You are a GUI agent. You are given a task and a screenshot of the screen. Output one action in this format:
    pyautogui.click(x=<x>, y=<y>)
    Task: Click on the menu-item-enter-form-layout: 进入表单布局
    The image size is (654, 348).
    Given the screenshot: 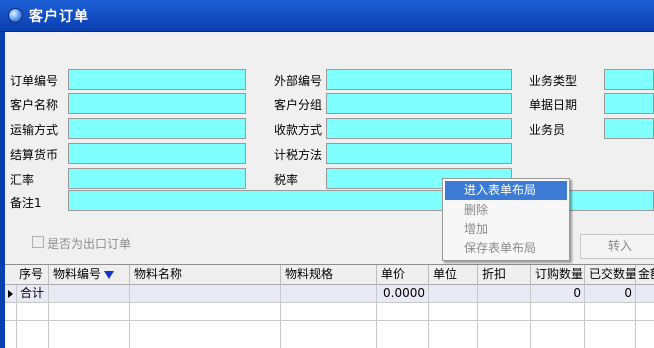 What is the action you would take?
    pyautogui.click(x=506, y=190)
    